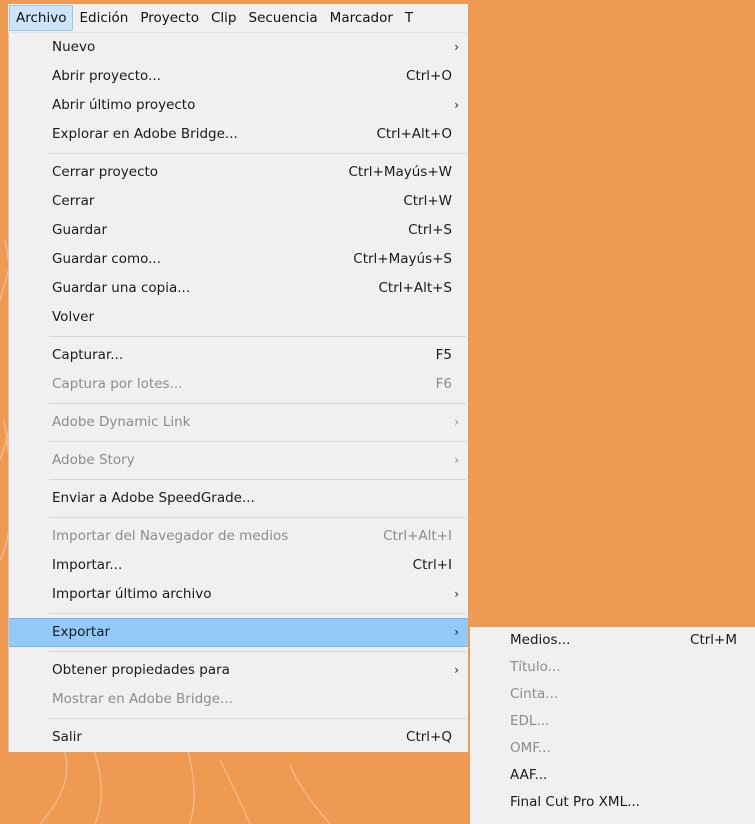 This screenshot has width=755, height=824. I want to click on menu-item-label: Adobe Story, so click(93, 460).